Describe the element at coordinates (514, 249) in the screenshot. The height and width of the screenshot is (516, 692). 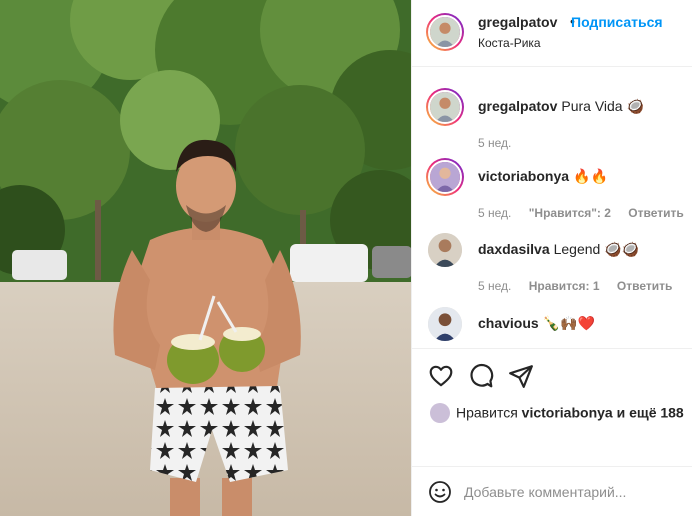
I see `comment-username: daxdasilva` at that location.